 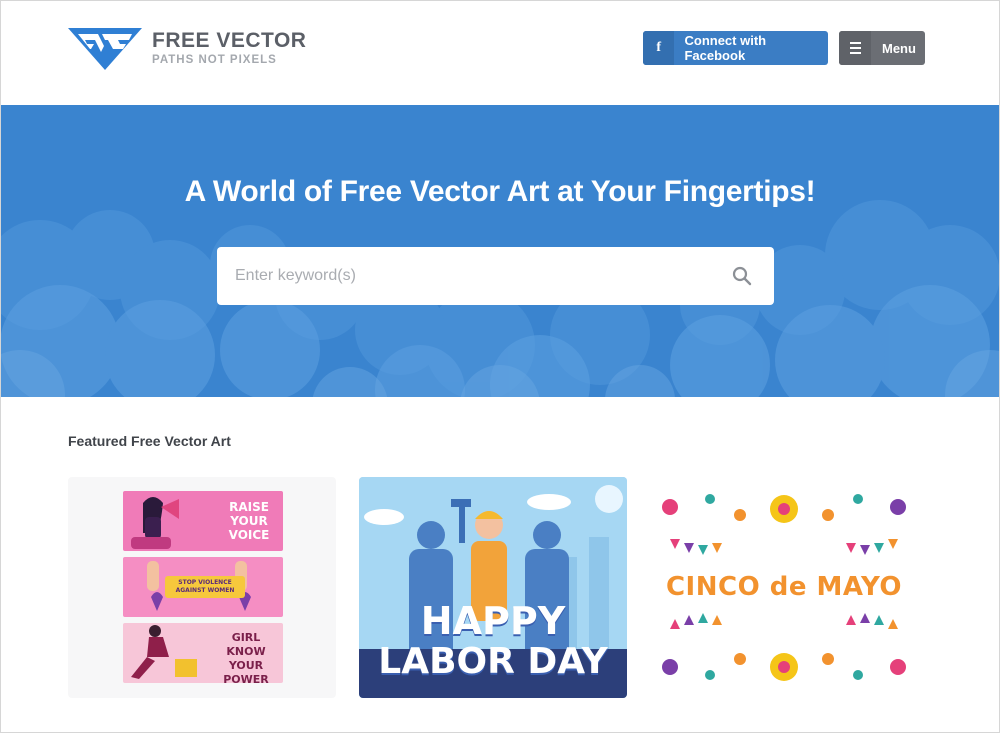 I want to click on banner-raise-your-voice: RAISE YOUR VOICE, so click(x=203, y=521).